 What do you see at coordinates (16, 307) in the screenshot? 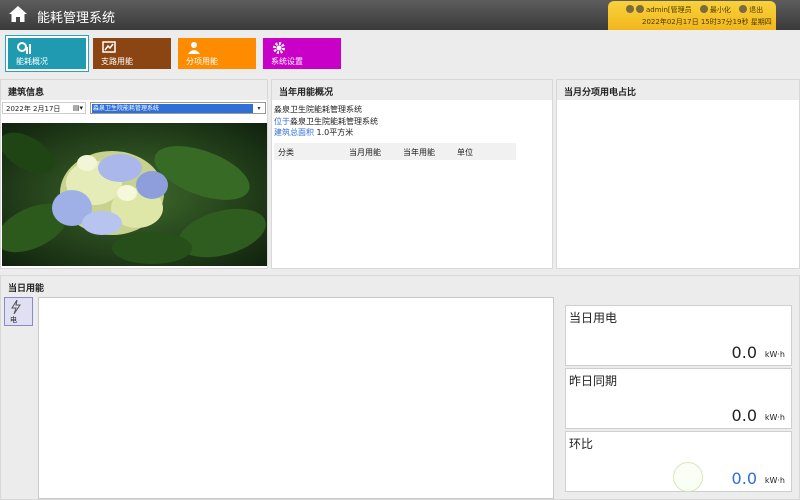
I see `lightning-icon` at bounding box center [16, 307].